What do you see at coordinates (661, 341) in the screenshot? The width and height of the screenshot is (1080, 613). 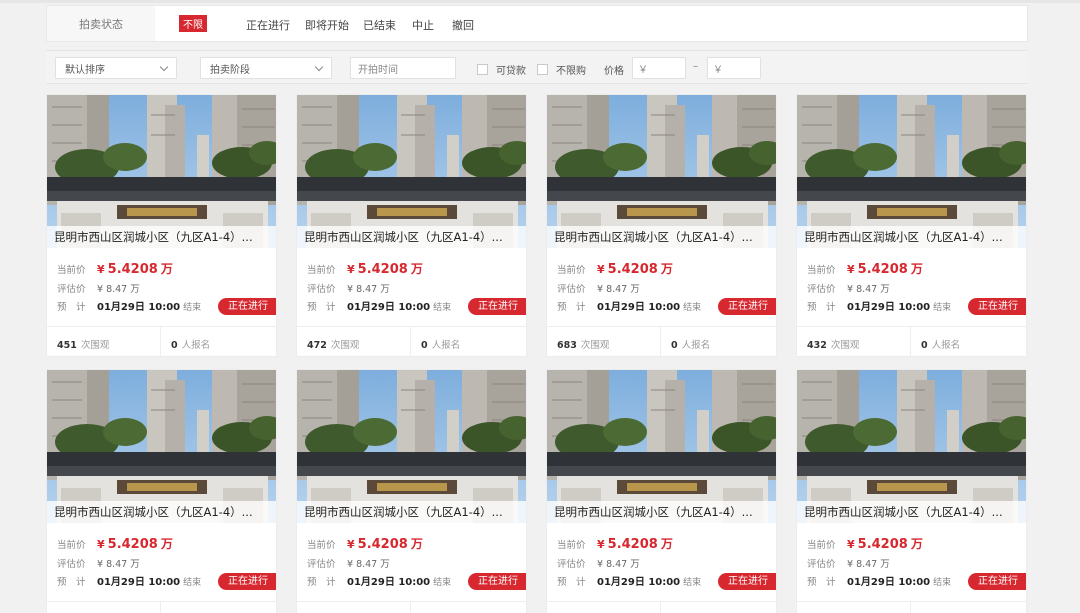 I see `listing-stats: 683 次围观 0 人报名` at bounding box center [661, 341].